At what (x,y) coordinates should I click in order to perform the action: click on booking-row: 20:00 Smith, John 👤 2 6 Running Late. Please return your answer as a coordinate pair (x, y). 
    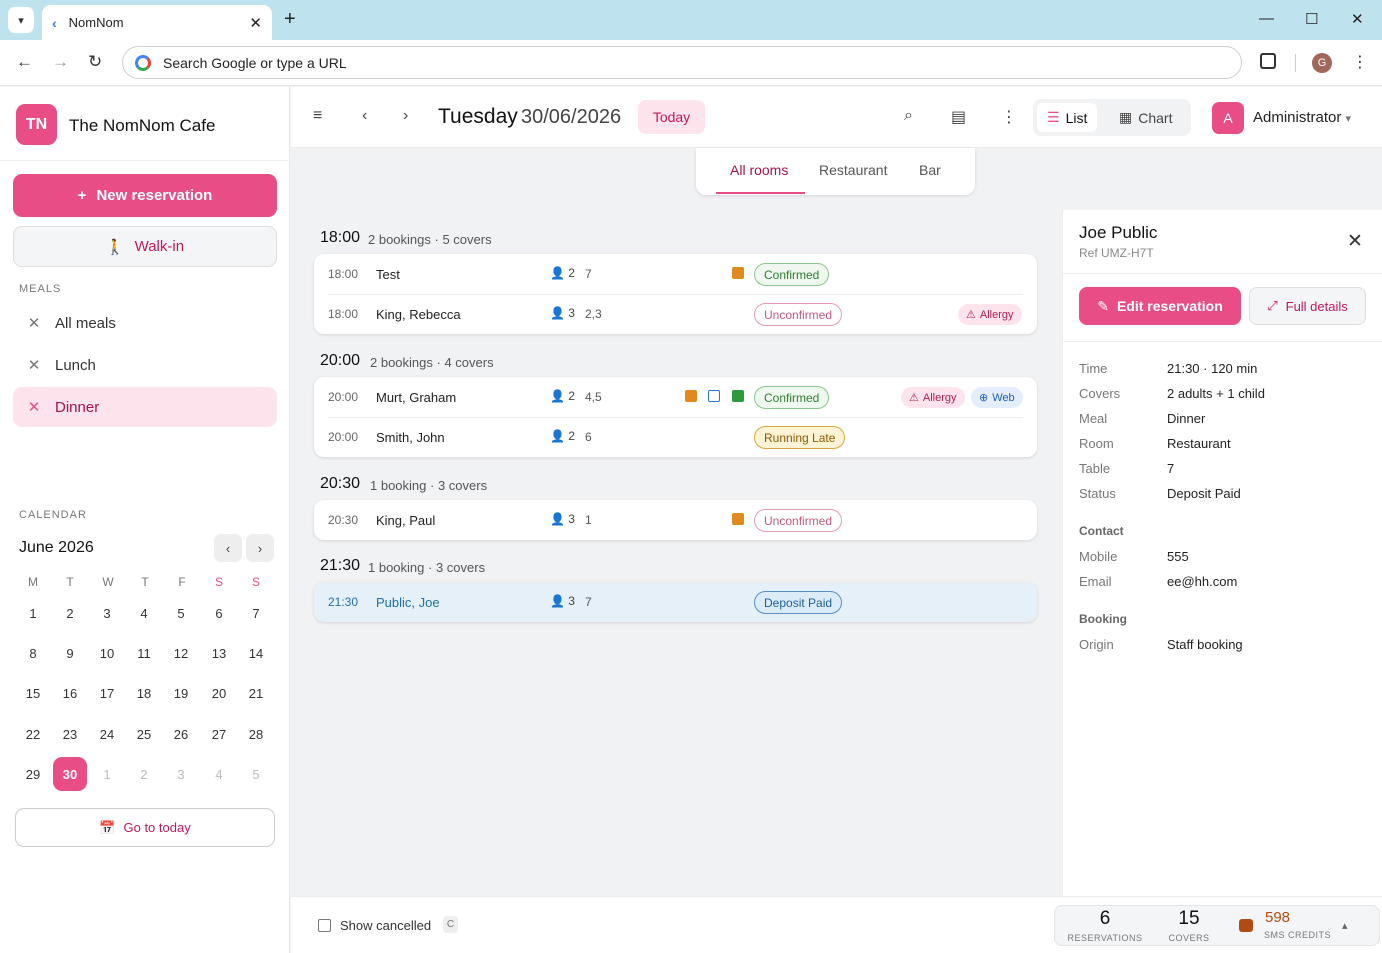
    Looking at the image, I should click on (675, 437).